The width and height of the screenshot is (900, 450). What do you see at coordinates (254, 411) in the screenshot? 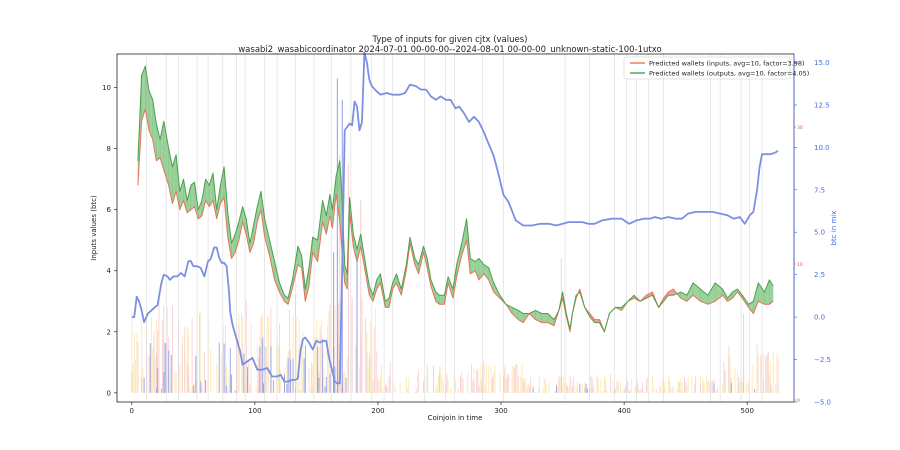
I see `x-tick-label: 100` at bounding box center [254, 411].